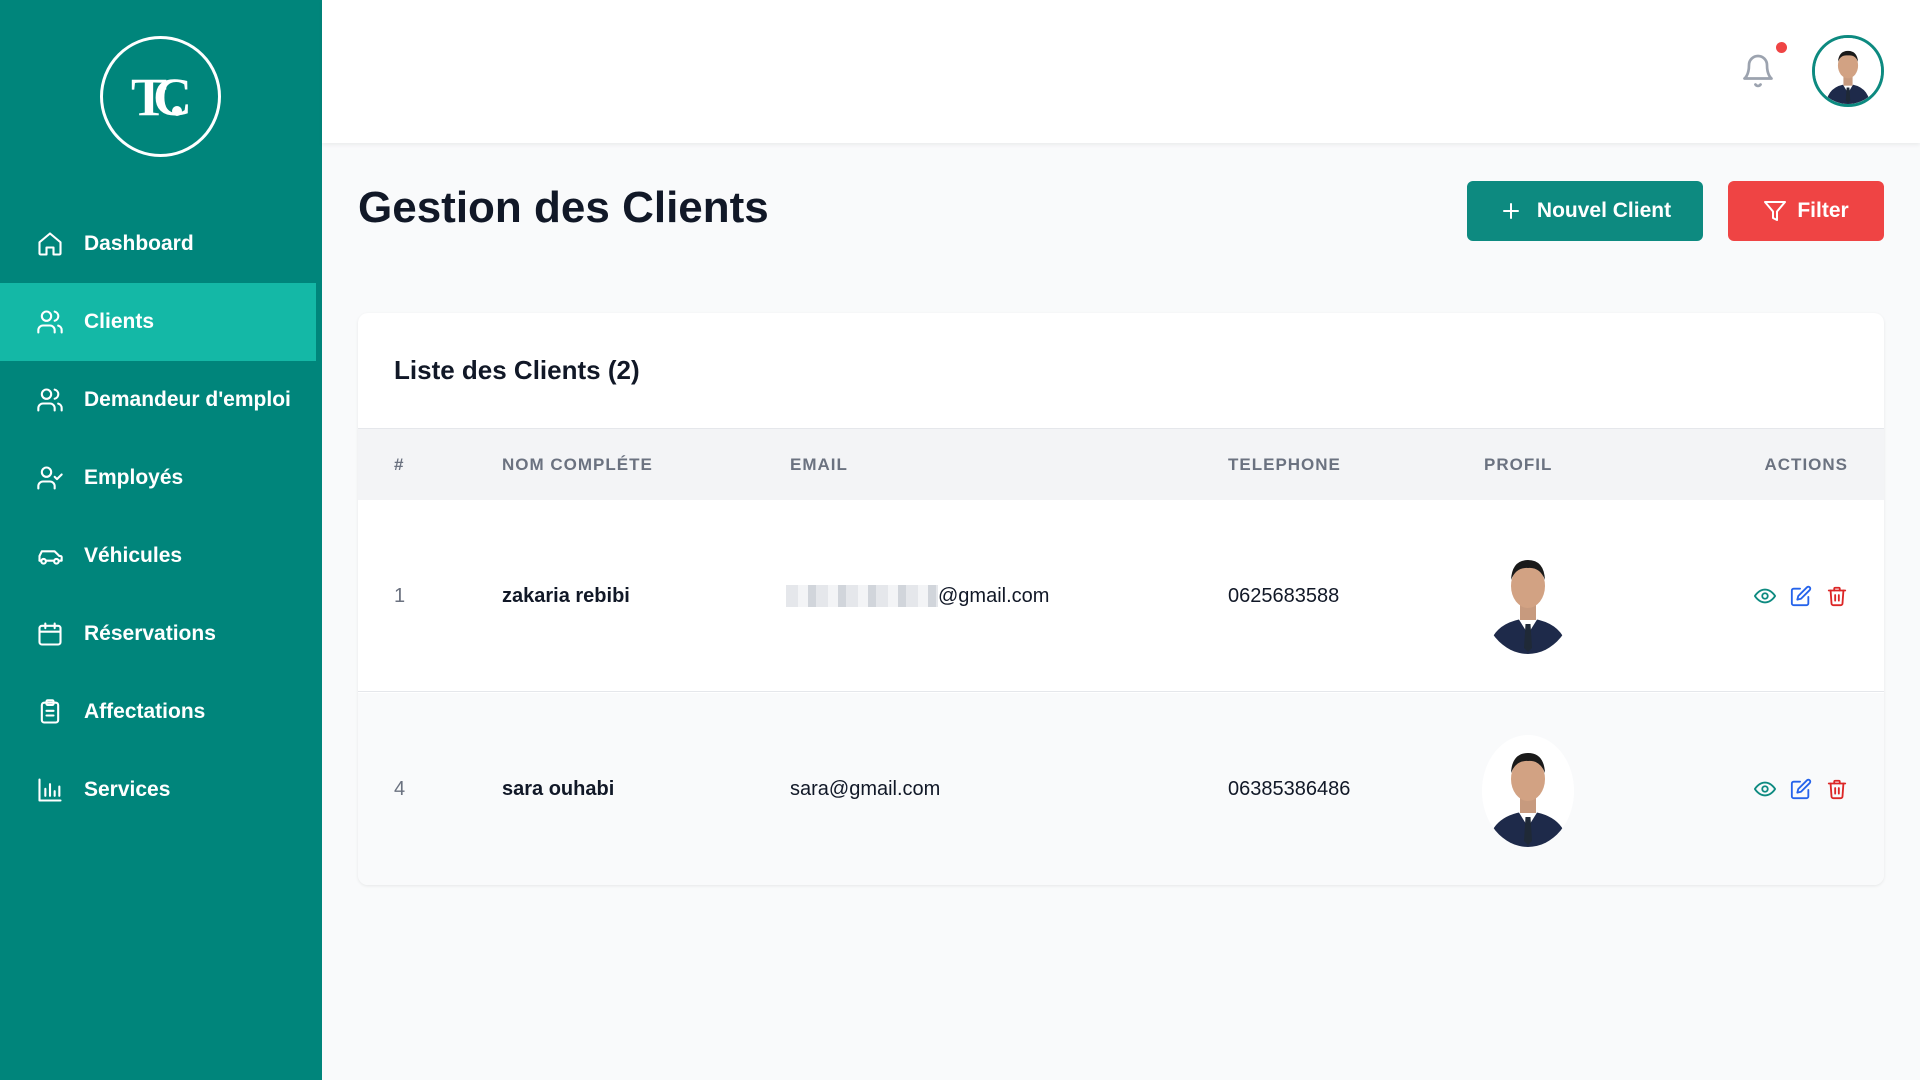 The width and height of the screenshot is (1920, 1080). Describe the element at coordinates (1604, 210) in the screenshot. I see `new-client-label: Nouvel Client` at that location.